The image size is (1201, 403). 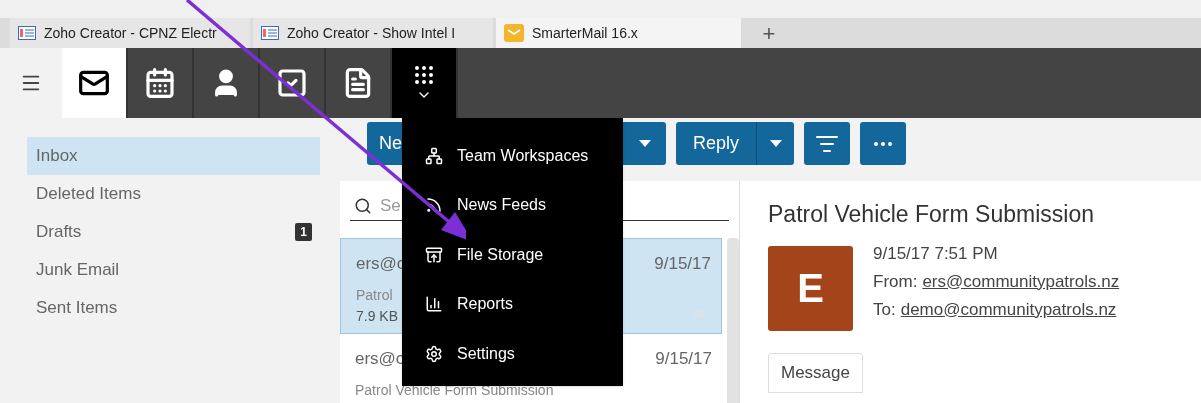 I want to click on count-badge: 1, so click(x=303, y=232).